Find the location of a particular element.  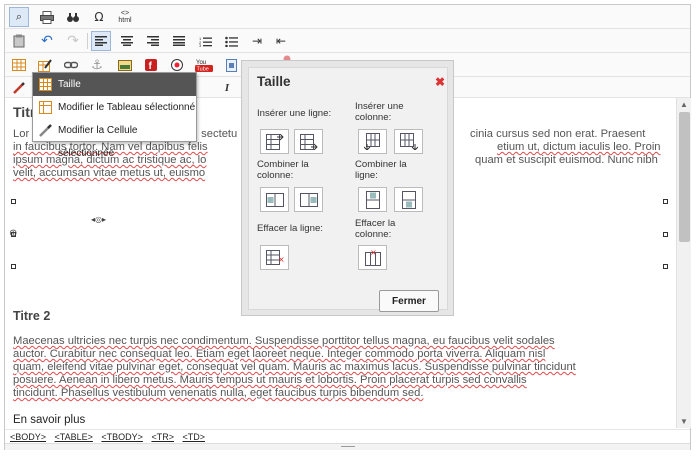

path-tag-tbody: <TBODY> is located at coordinates (122, 437).